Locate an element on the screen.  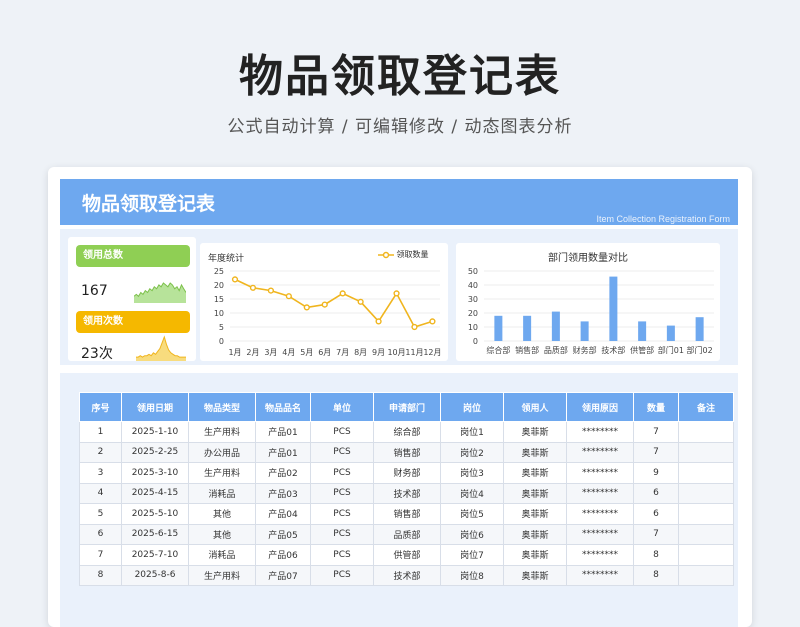
table-row: 1 2025-1-10 生产用料 产品01 PCS 综合部 岗位1 奥菲斯 ******** 7 is located at coordinates (406, 432).